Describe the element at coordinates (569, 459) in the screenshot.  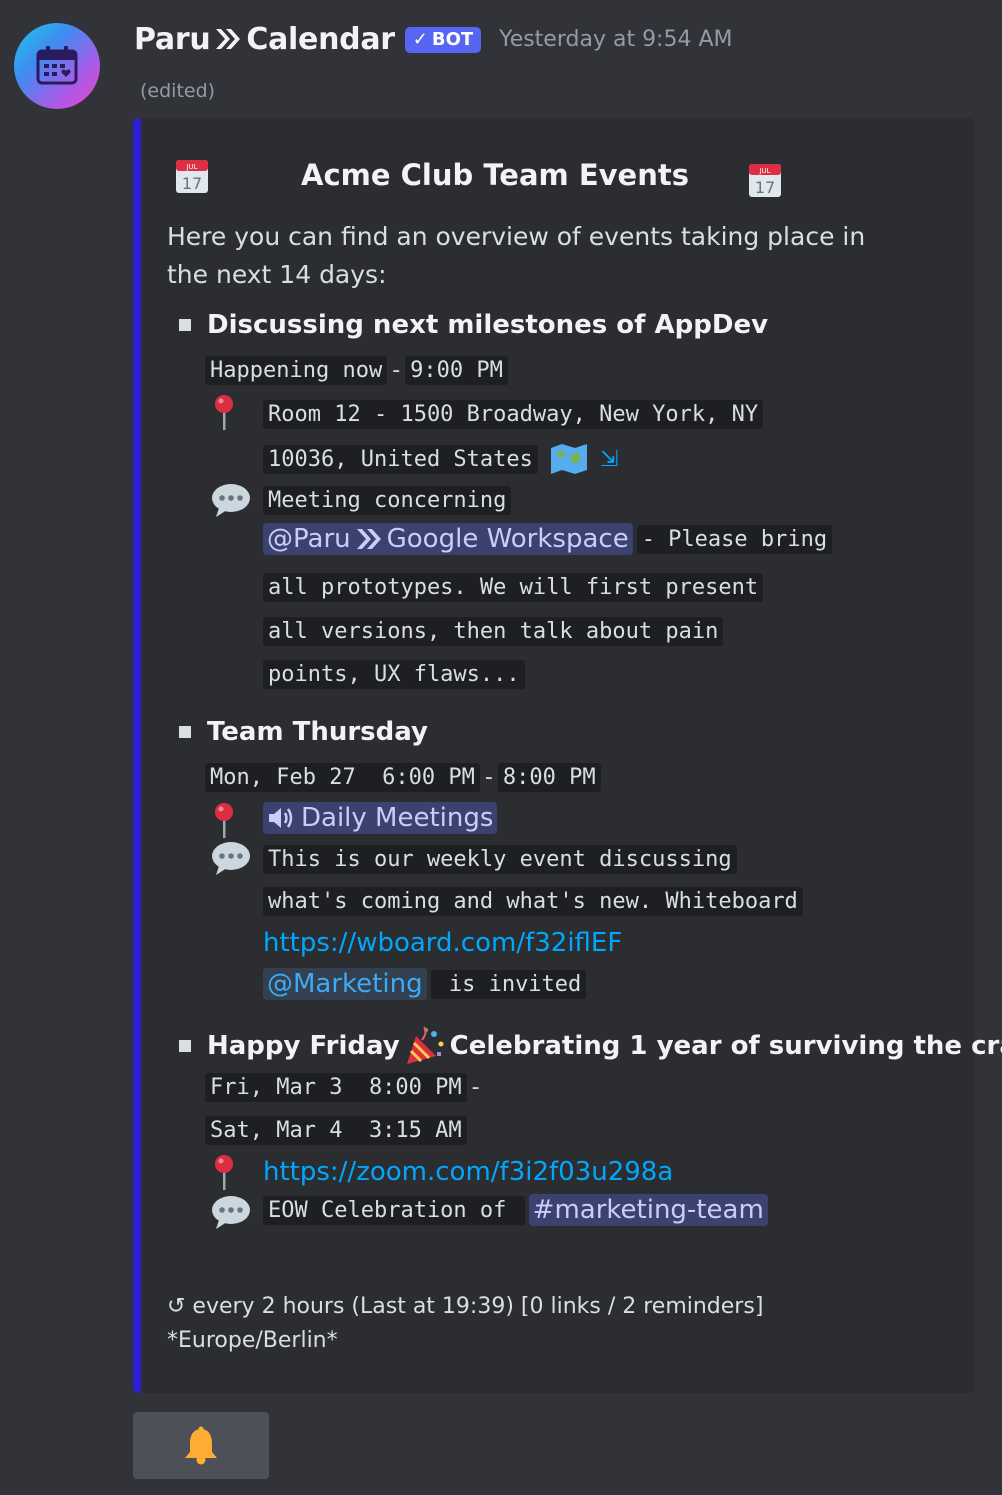
I see `map-icon` at that location.